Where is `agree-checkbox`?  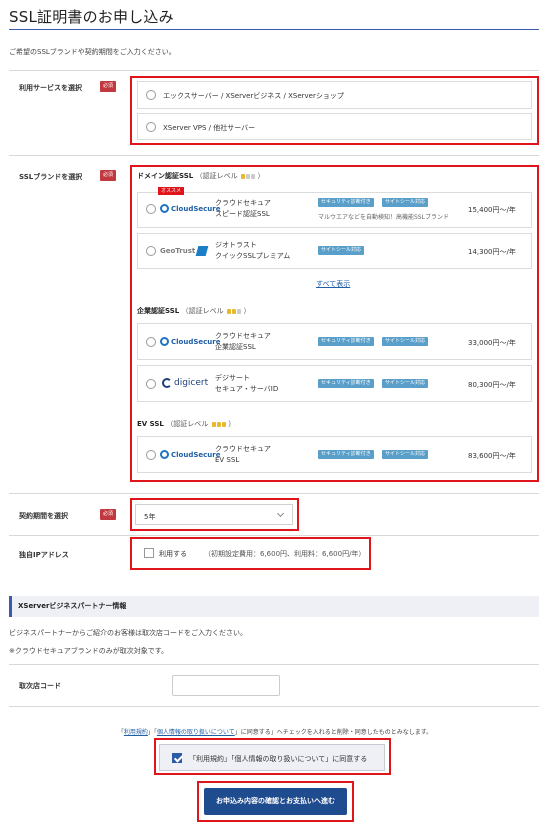 agree-checkbox is located at coordinates (177, 758).